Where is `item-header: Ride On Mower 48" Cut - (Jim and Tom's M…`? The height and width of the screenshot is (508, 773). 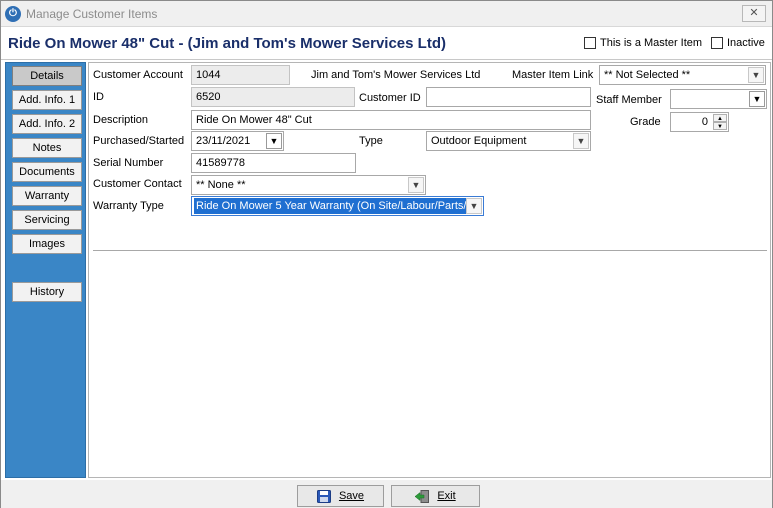
item-header: Ride On Mower 48" Cut - (Jim and Tom's M… is located at coordinates (386, 44).